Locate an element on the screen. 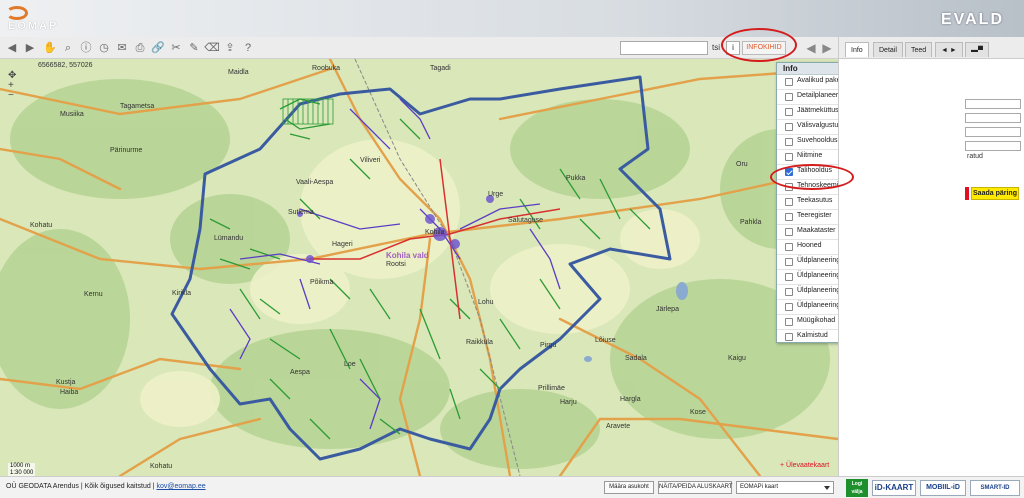 The image size is (1024, 498). help-icon: ? is located at coordinates (248, 48).